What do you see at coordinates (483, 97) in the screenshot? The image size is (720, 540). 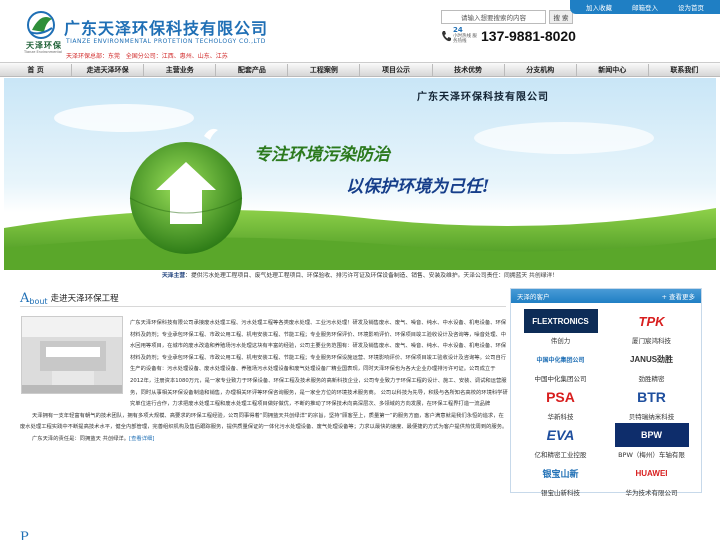 I see `banner-company: 广东天泽环保科技有限公司` at bounding box center [483, 97].